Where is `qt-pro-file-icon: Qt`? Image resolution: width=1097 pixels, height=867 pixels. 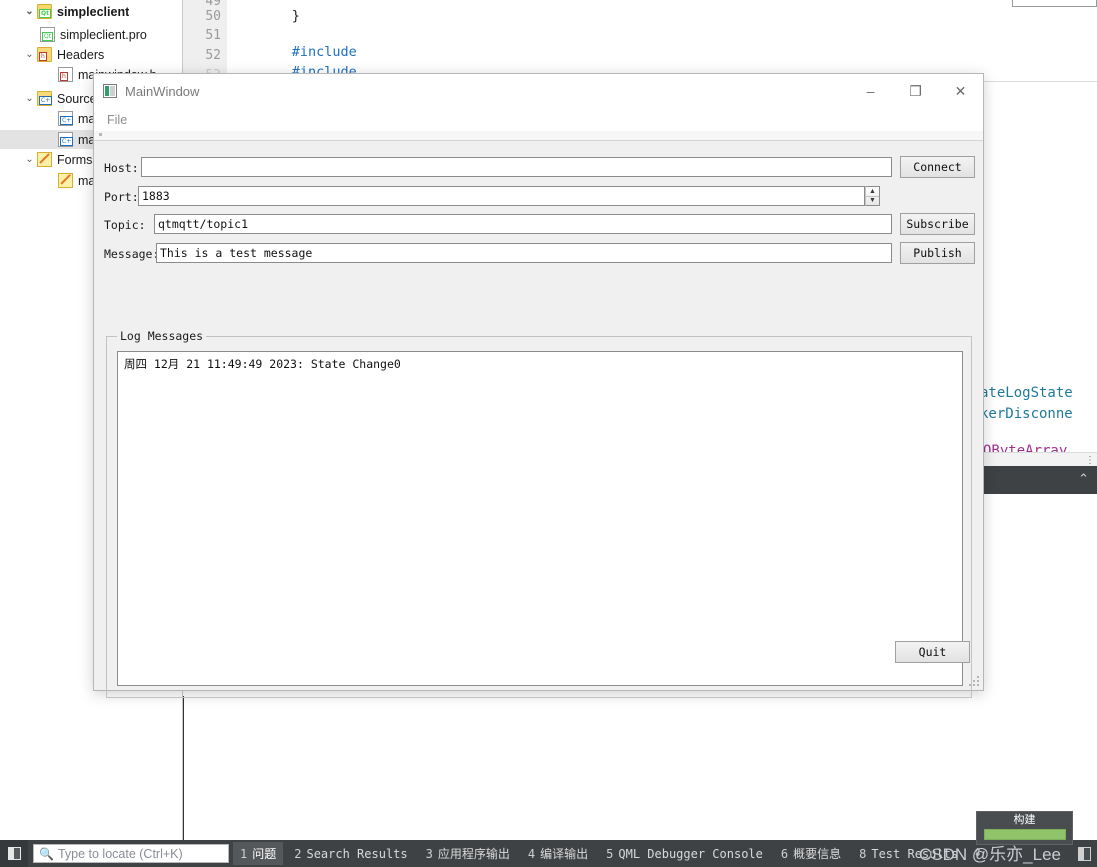 qt-pro-file-icon: Qt is located at coordinates (47, 34).